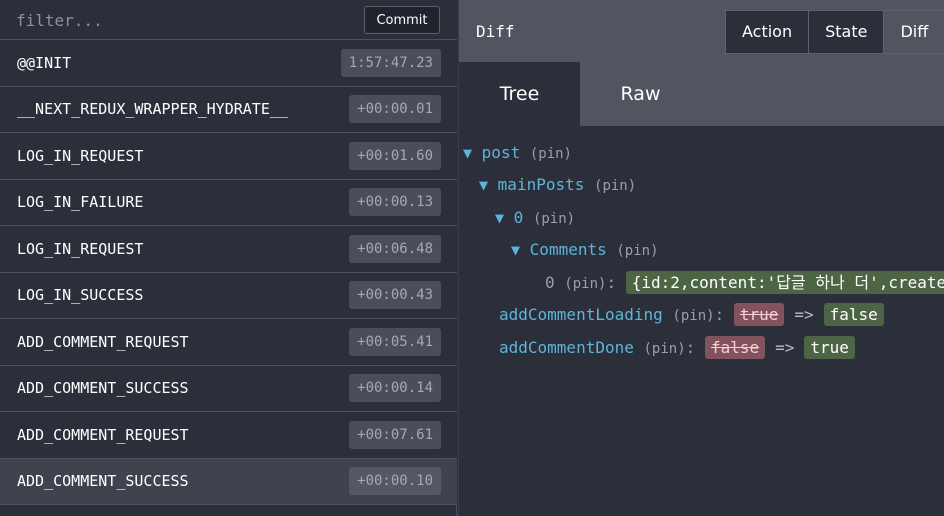 This screenshot has height=516, width=944. I want to click on action-timestamp: +00:00.10, so click(395, 481).